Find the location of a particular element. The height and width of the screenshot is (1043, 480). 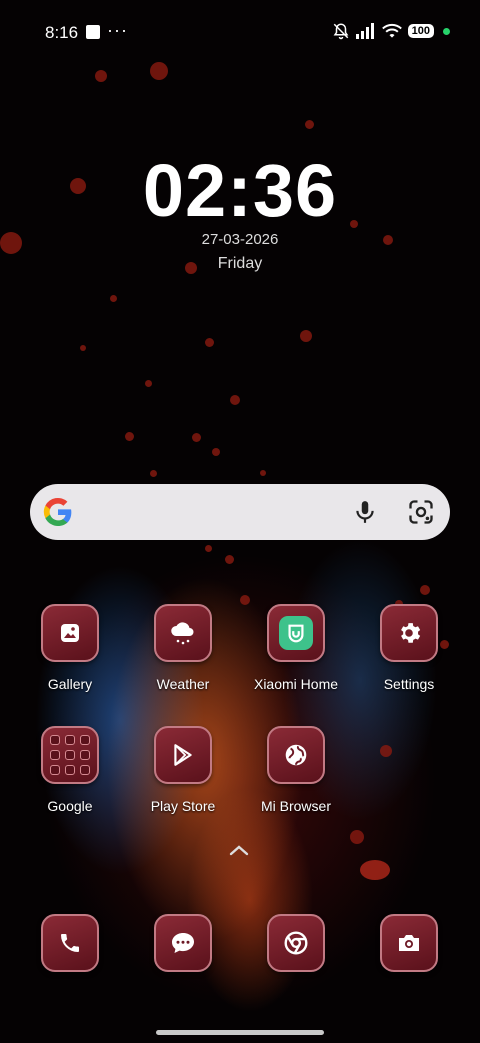

app-xiaomi-home: Xiaomi Home is located at coordinates (296, 648).